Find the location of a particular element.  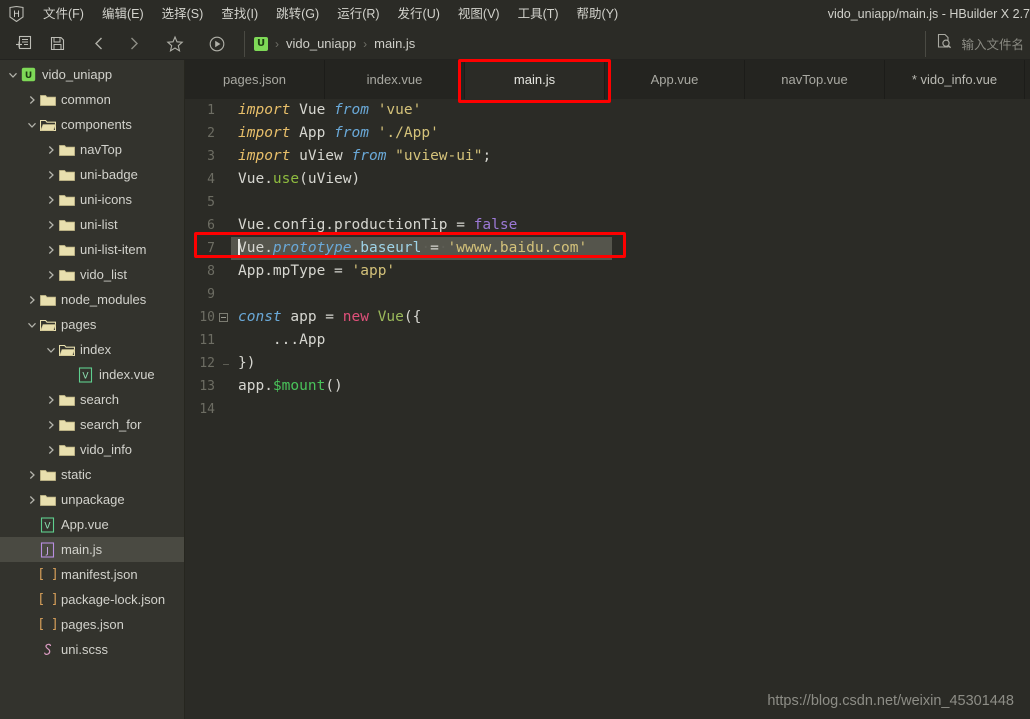

breadcrumb-file: main.js is located at coordinates (394, 43).